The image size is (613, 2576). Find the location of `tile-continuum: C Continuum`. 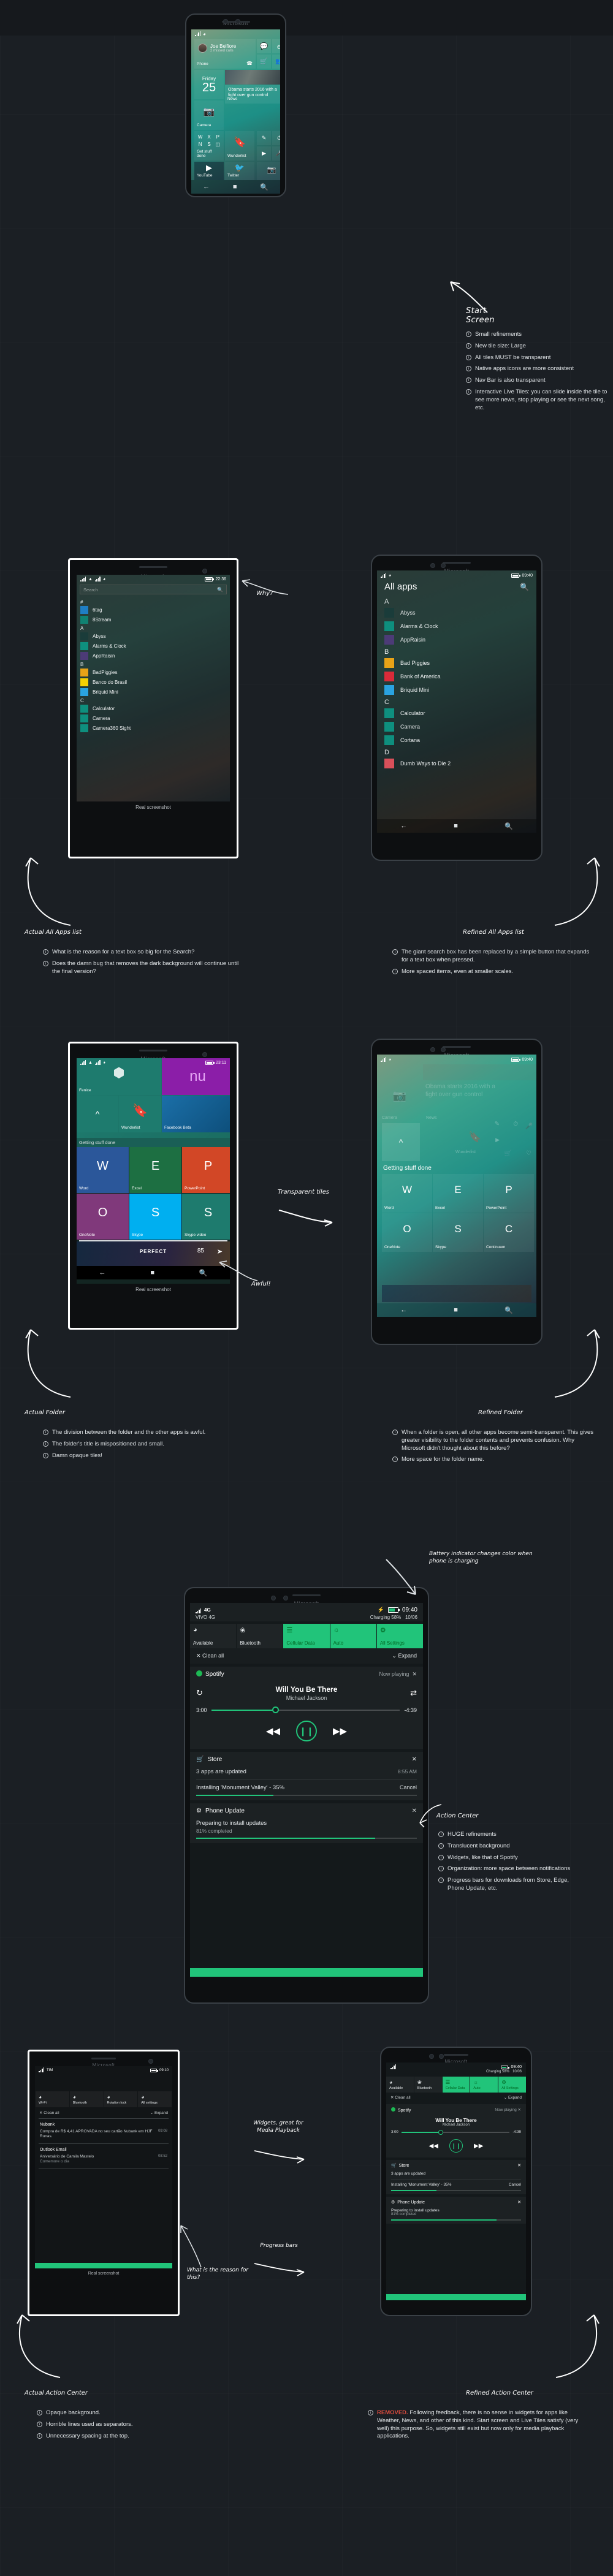

tile-continuum: C Continuum is located at coordinates (509, 1232).